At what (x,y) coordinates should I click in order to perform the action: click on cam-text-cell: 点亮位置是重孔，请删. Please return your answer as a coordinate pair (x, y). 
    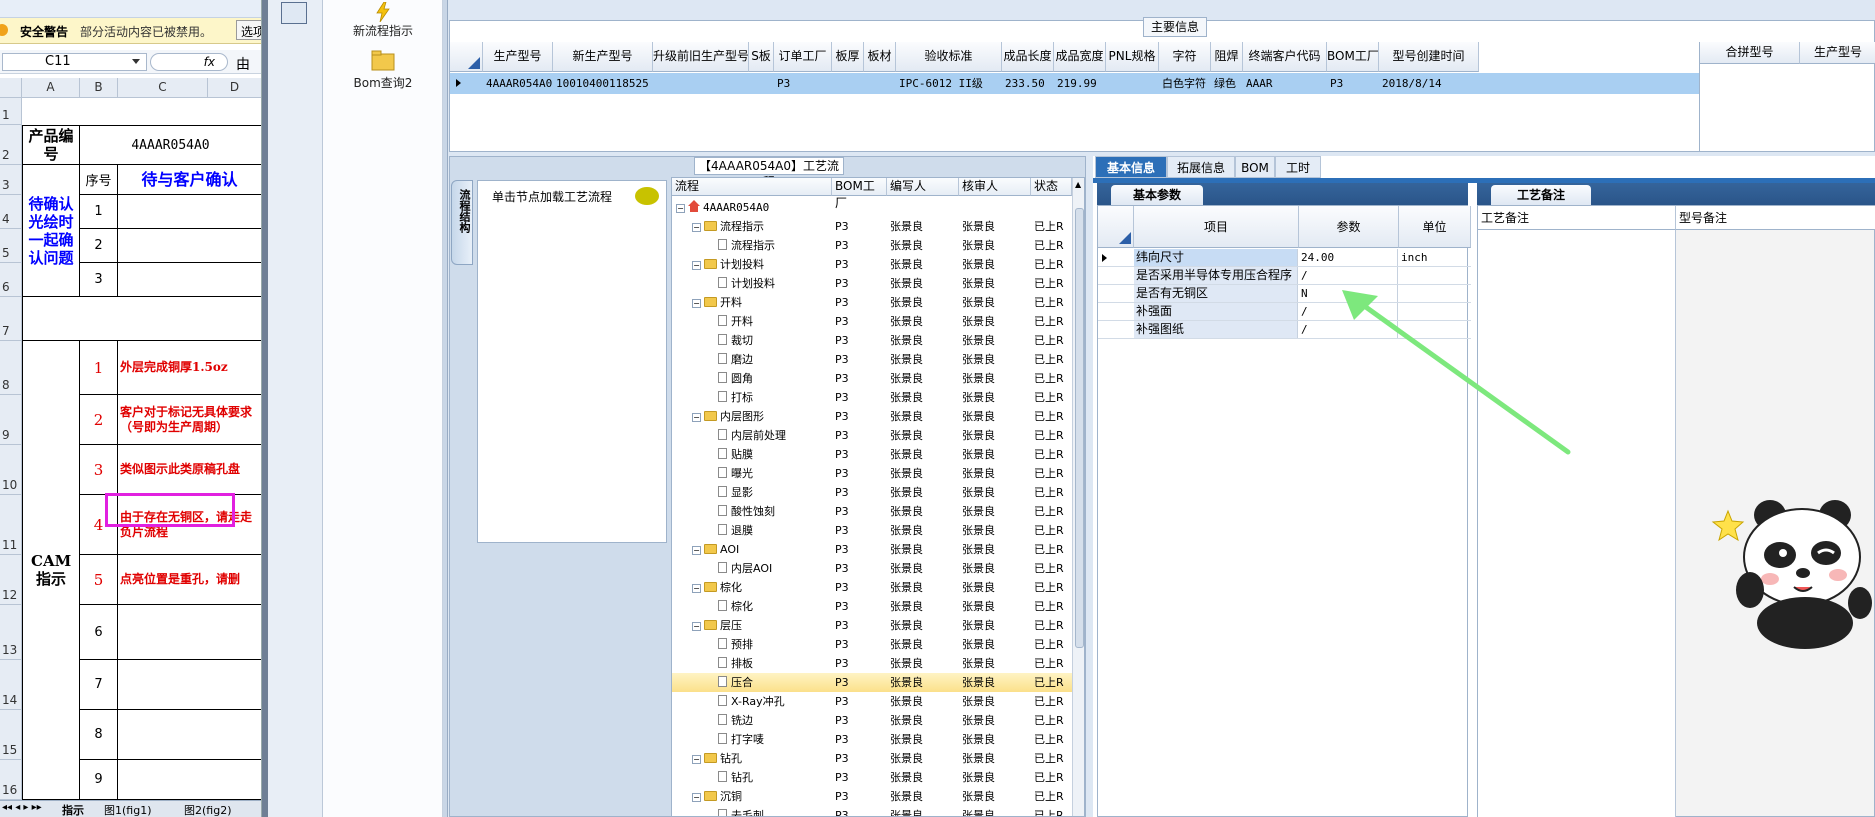
    Looking at the image, I should click on (189, 580).